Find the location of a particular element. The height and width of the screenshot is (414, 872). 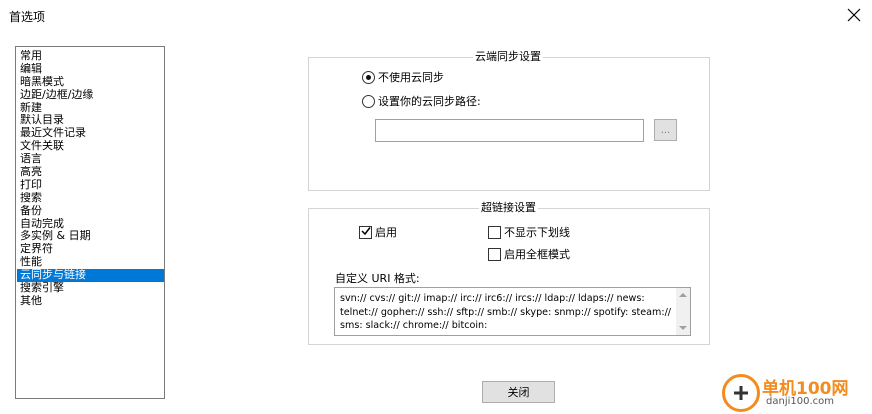

sidebar-item: 暗黑模式 is located at coordinates (90, 82).